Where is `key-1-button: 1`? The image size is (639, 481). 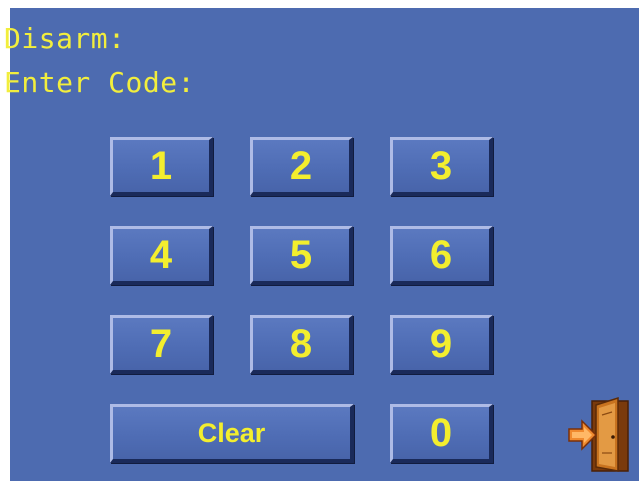
key-1-button: 1 is located at coordinates (161, 166).